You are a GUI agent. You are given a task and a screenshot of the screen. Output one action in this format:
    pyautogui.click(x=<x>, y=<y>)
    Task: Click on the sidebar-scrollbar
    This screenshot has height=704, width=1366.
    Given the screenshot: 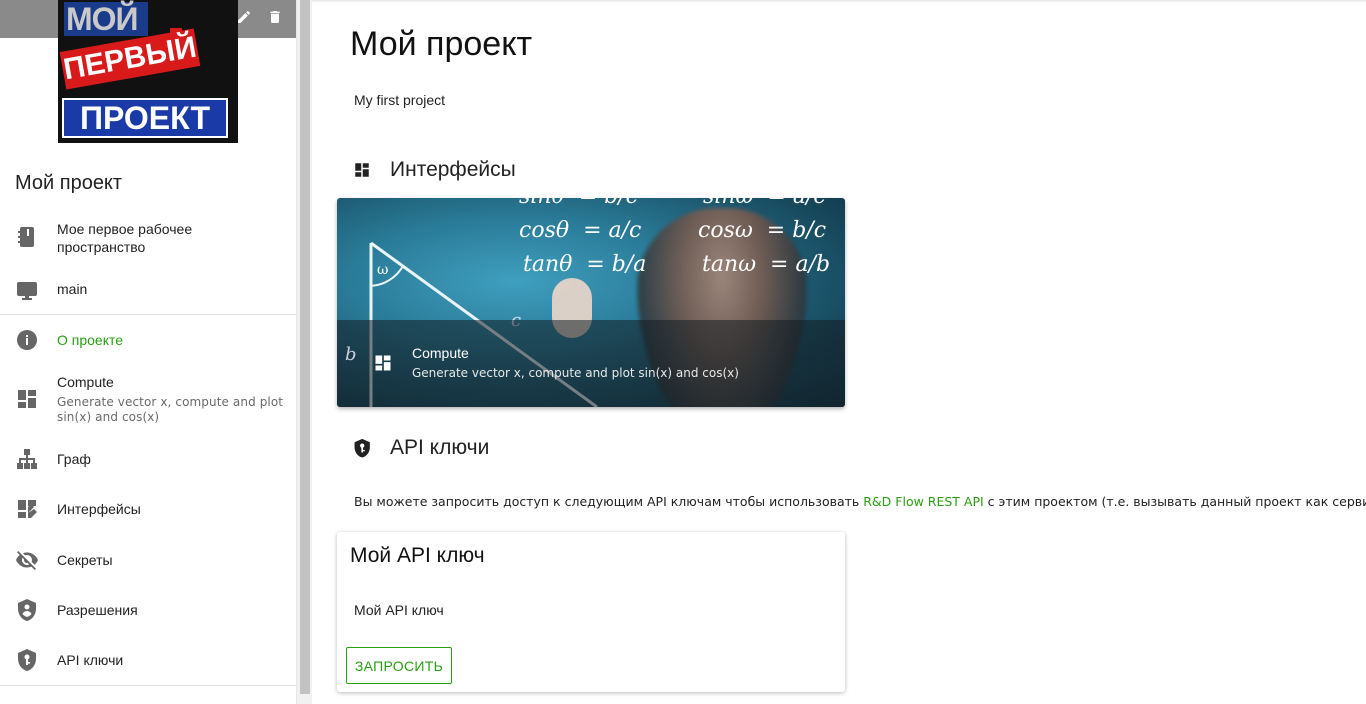 What is the action you would take?
    pyautogui.click(x=304, y=352)
    